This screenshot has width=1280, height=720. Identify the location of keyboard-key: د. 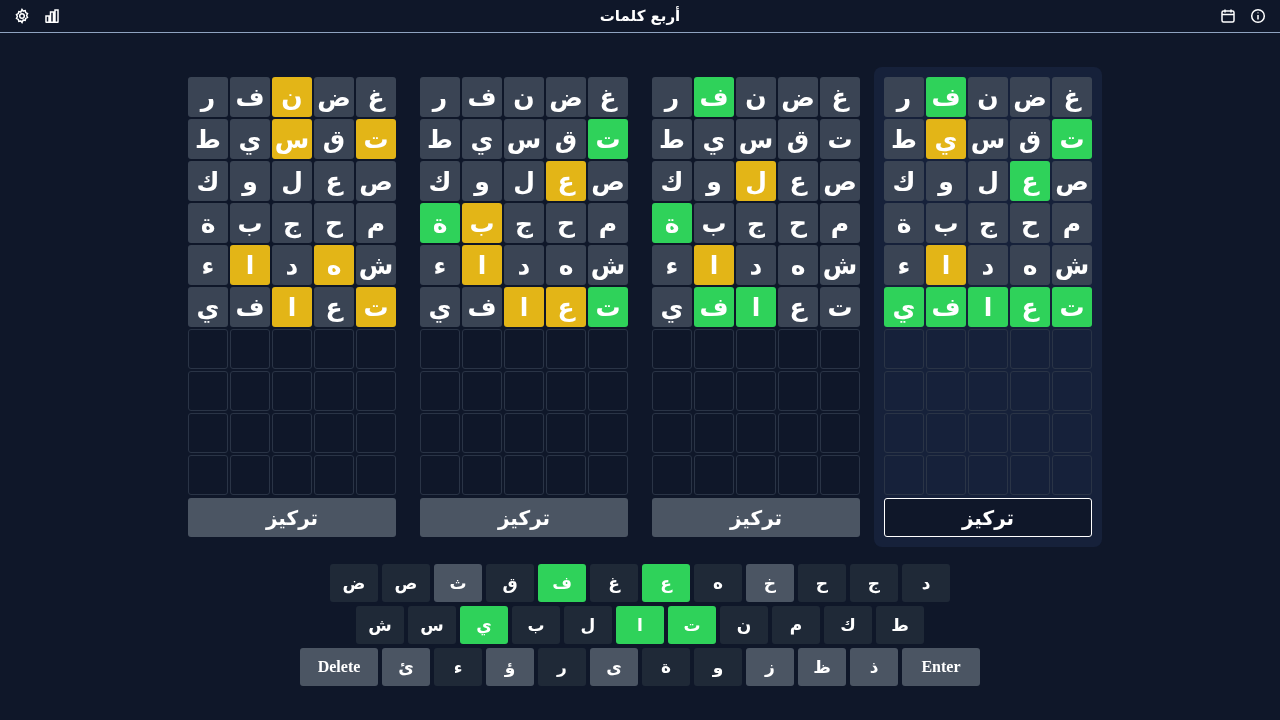
(926, 583).